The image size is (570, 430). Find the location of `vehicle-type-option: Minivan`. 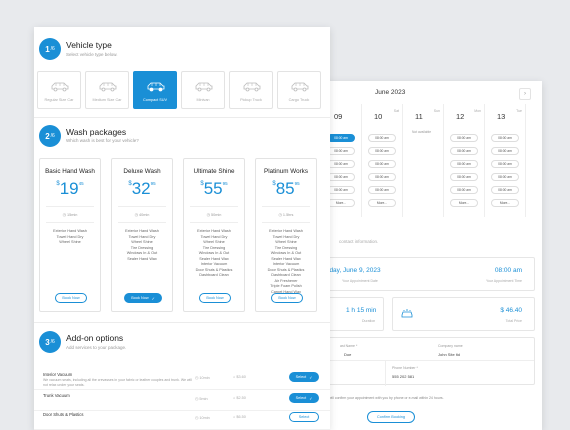

vehicle-type-option: Minivan is located at coordinates (203, 90).